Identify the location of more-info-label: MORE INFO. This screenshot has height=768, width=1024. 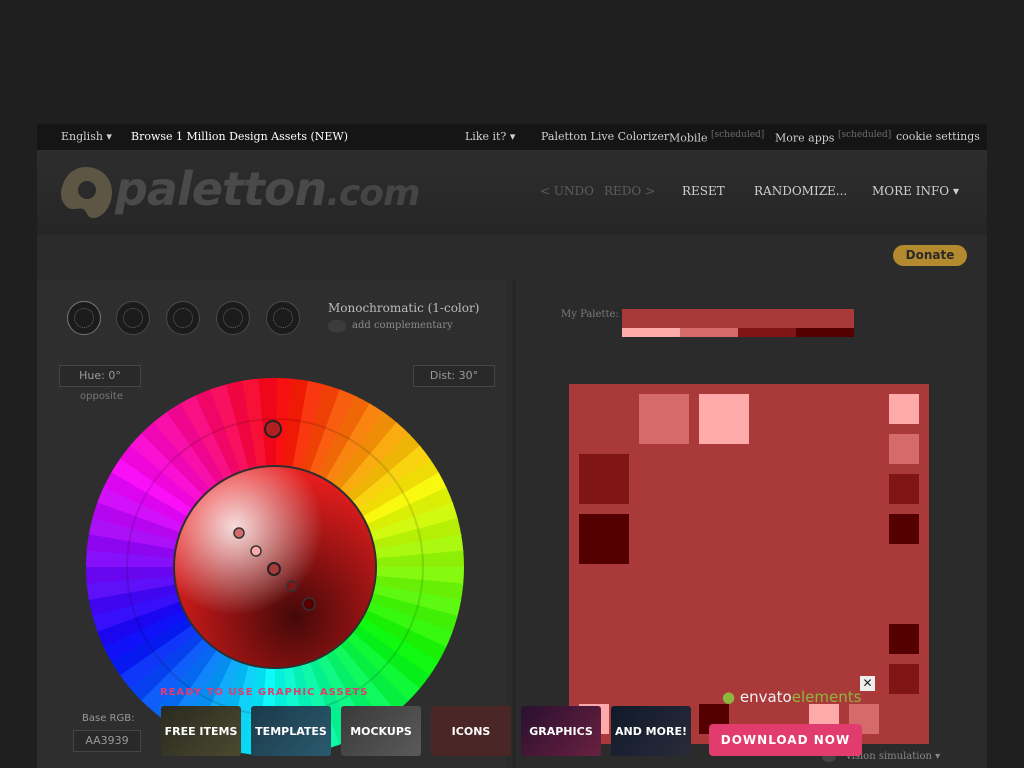
(911, 191).